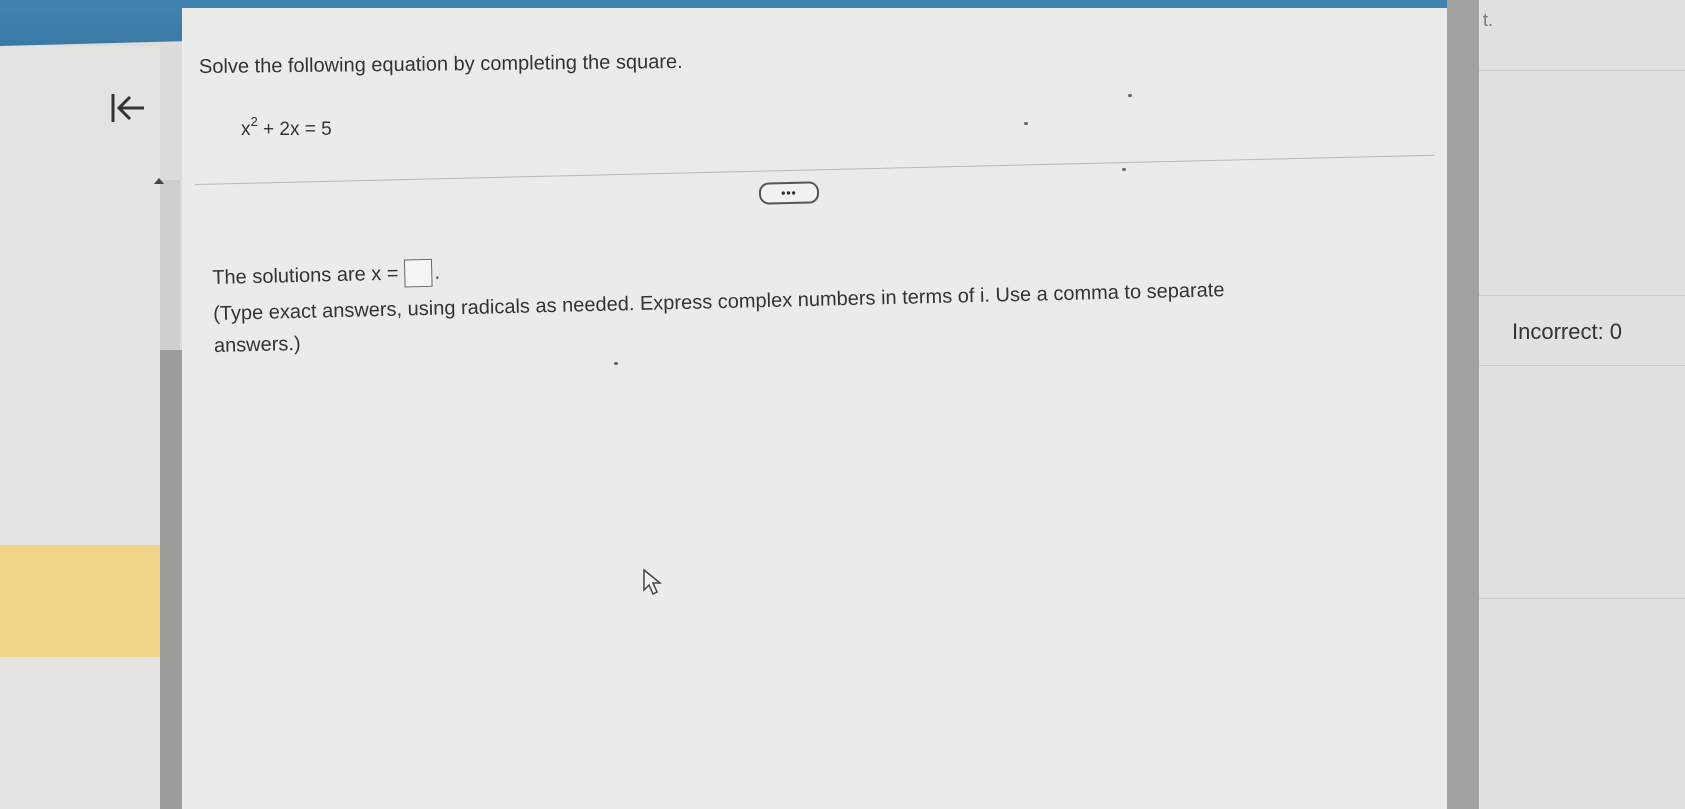 The height and width of the screenshot is (809, 1685). What do you see at coordinates (418, 273) in the screenshot?
I see `answer-input` at bounding box center [418, 273].